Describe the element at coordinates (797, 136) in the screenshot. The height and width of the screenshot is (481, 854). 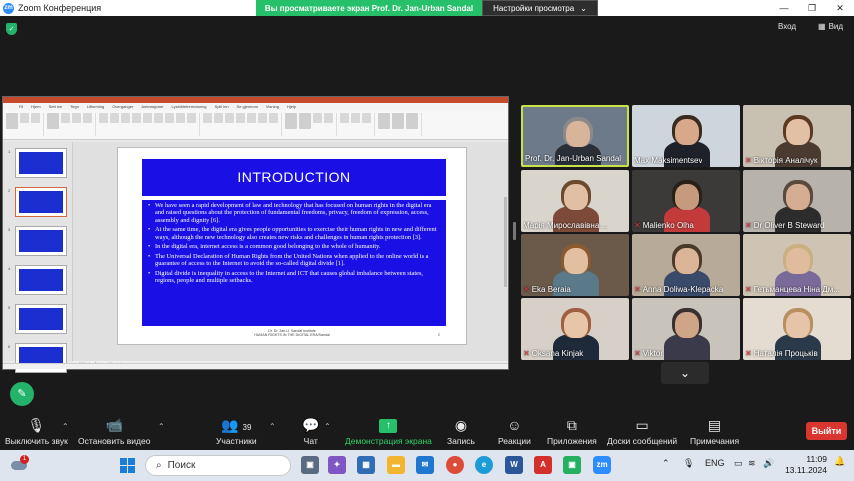
I see `participant-tile: ✕ Вікторія Аналічук` at that location.